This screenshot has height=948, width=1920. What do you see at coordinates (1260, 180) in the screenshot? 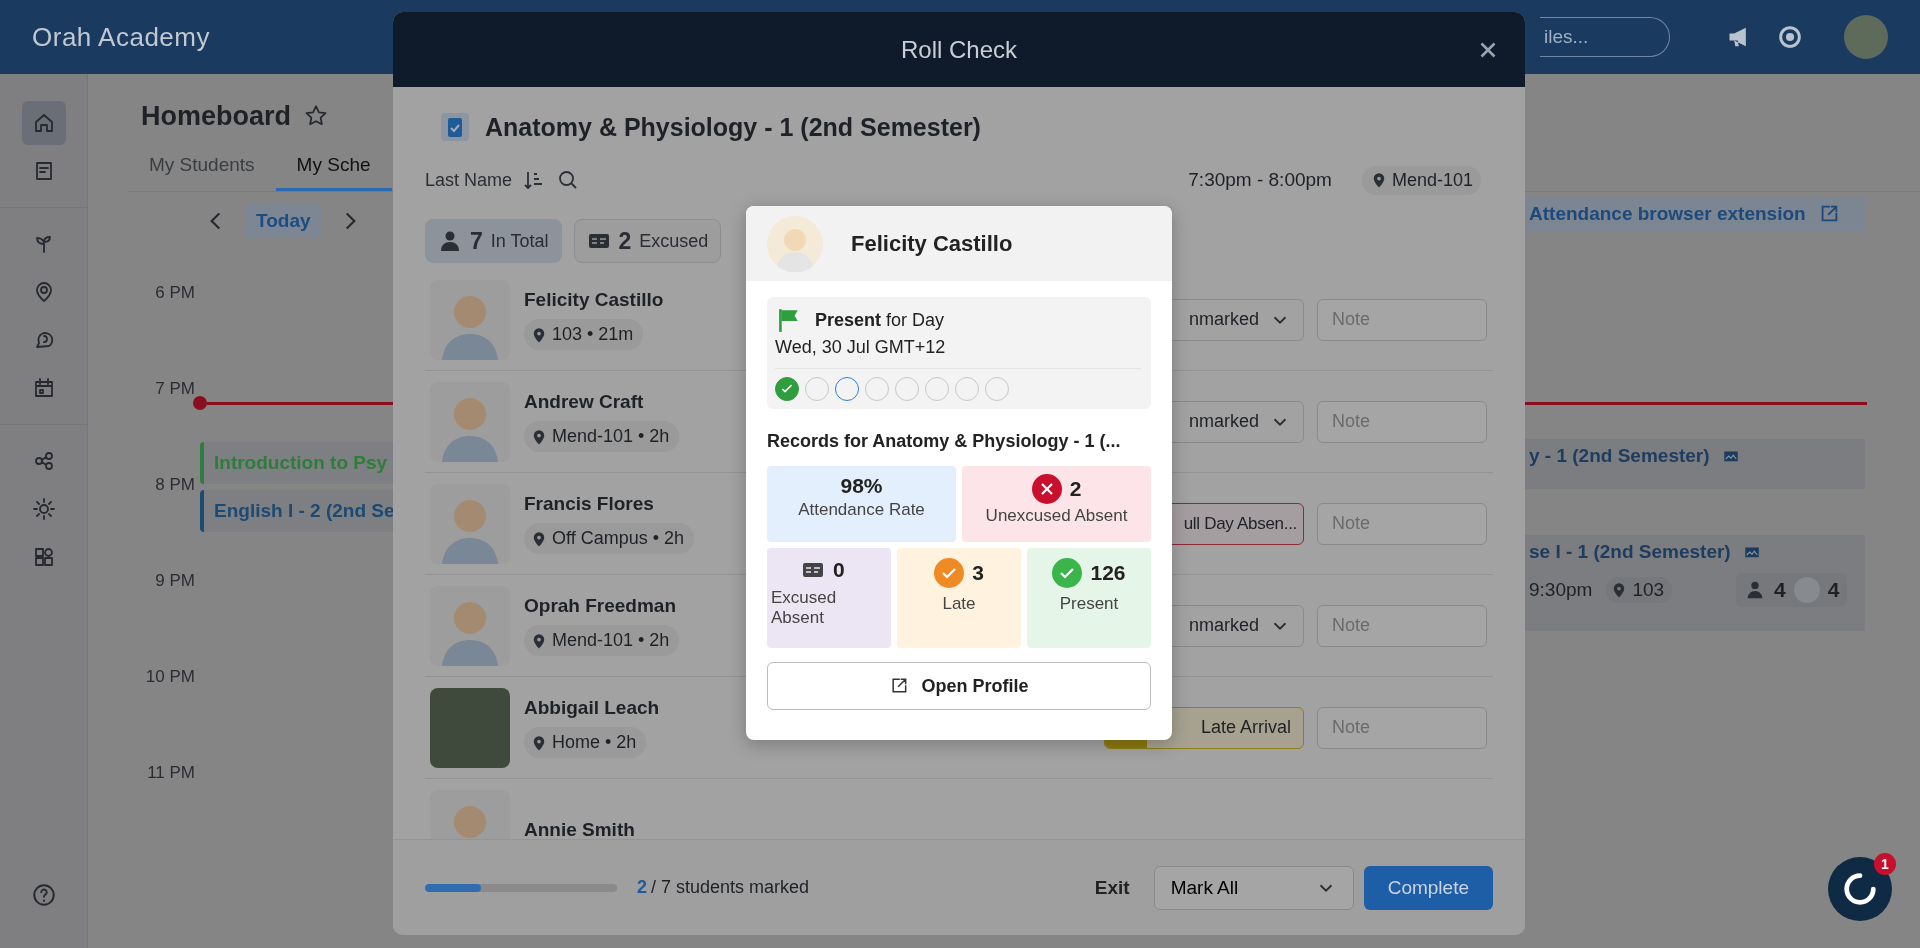
I see `session-time: 7:30pm - 8:00pm` at bounding box center [1260, 180].